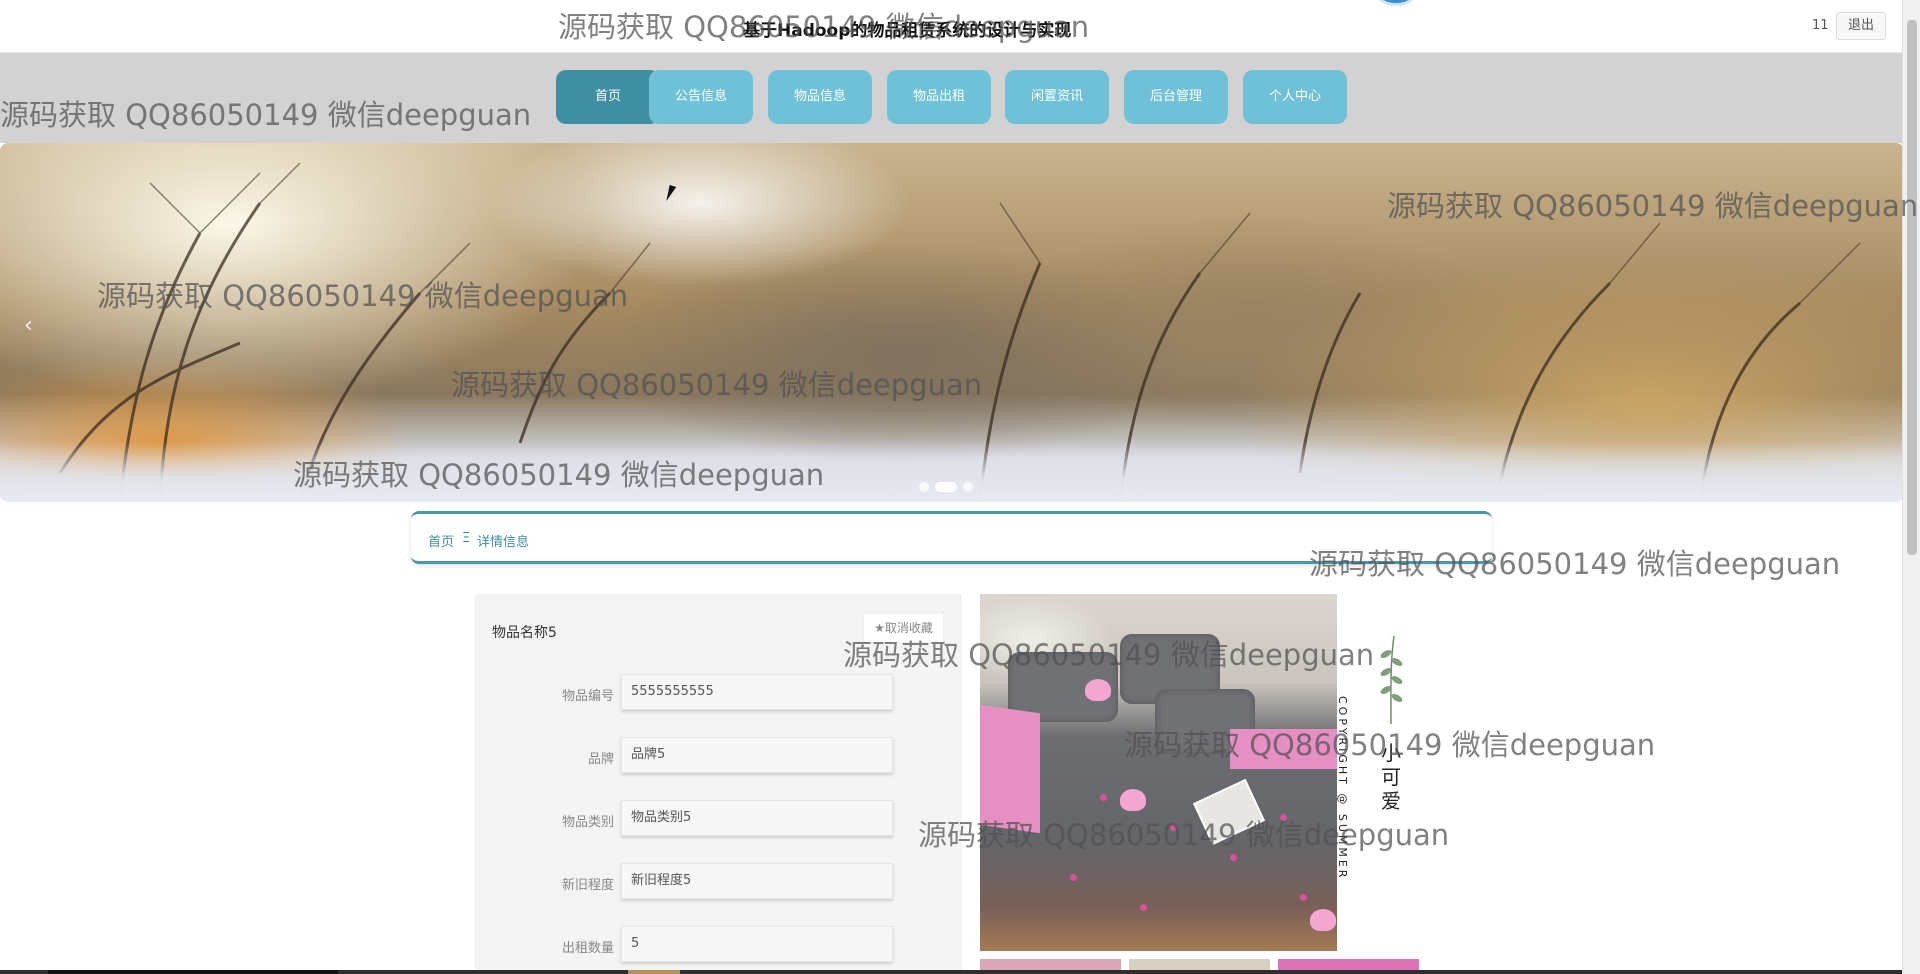 The width and height of the screenshot is (1920, 974). What do you see at coordinates (1342, 788) in the screenshot?
I see `image-copyright-text: COPYRIGHT @ SUMMER` at bounding box center [1342, 788].